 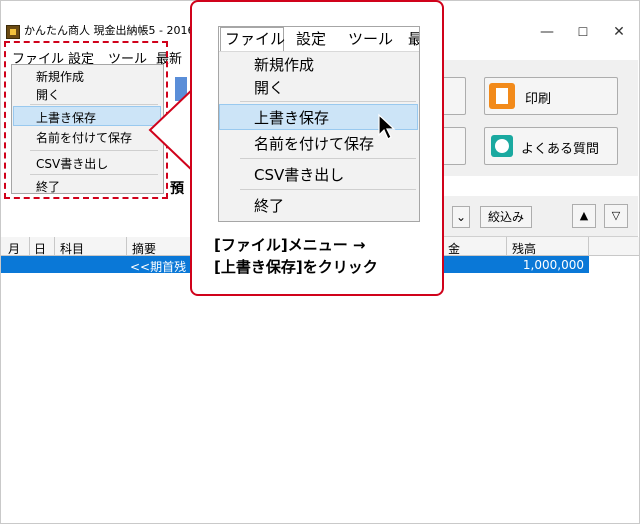 I want to click on zoomed-menu-item-csv-export: CSV書き出し, so click(x=299, y=174).